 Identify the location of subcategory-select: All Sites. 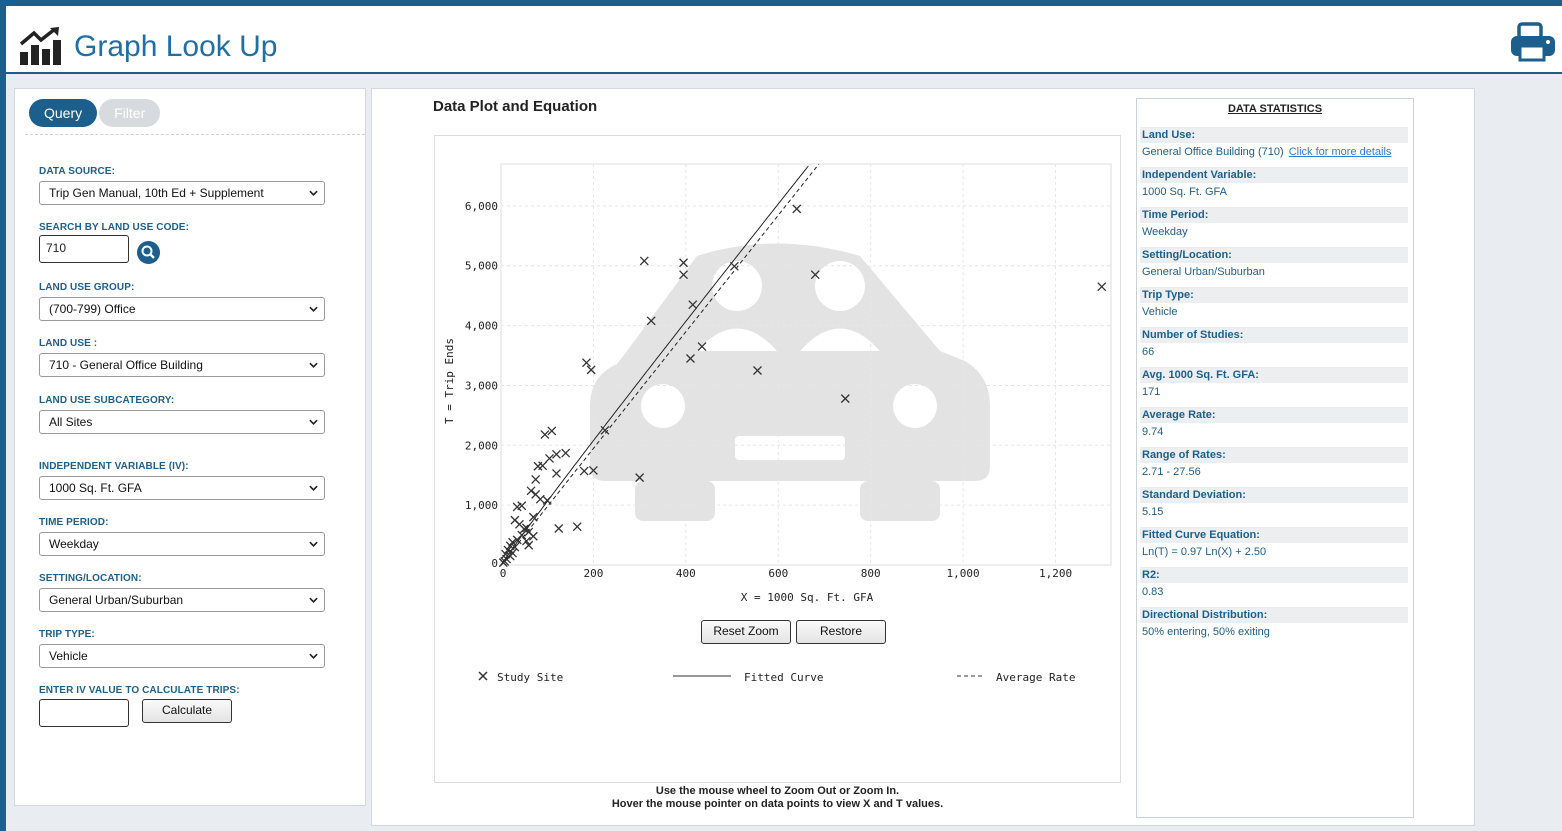
(182, 422).